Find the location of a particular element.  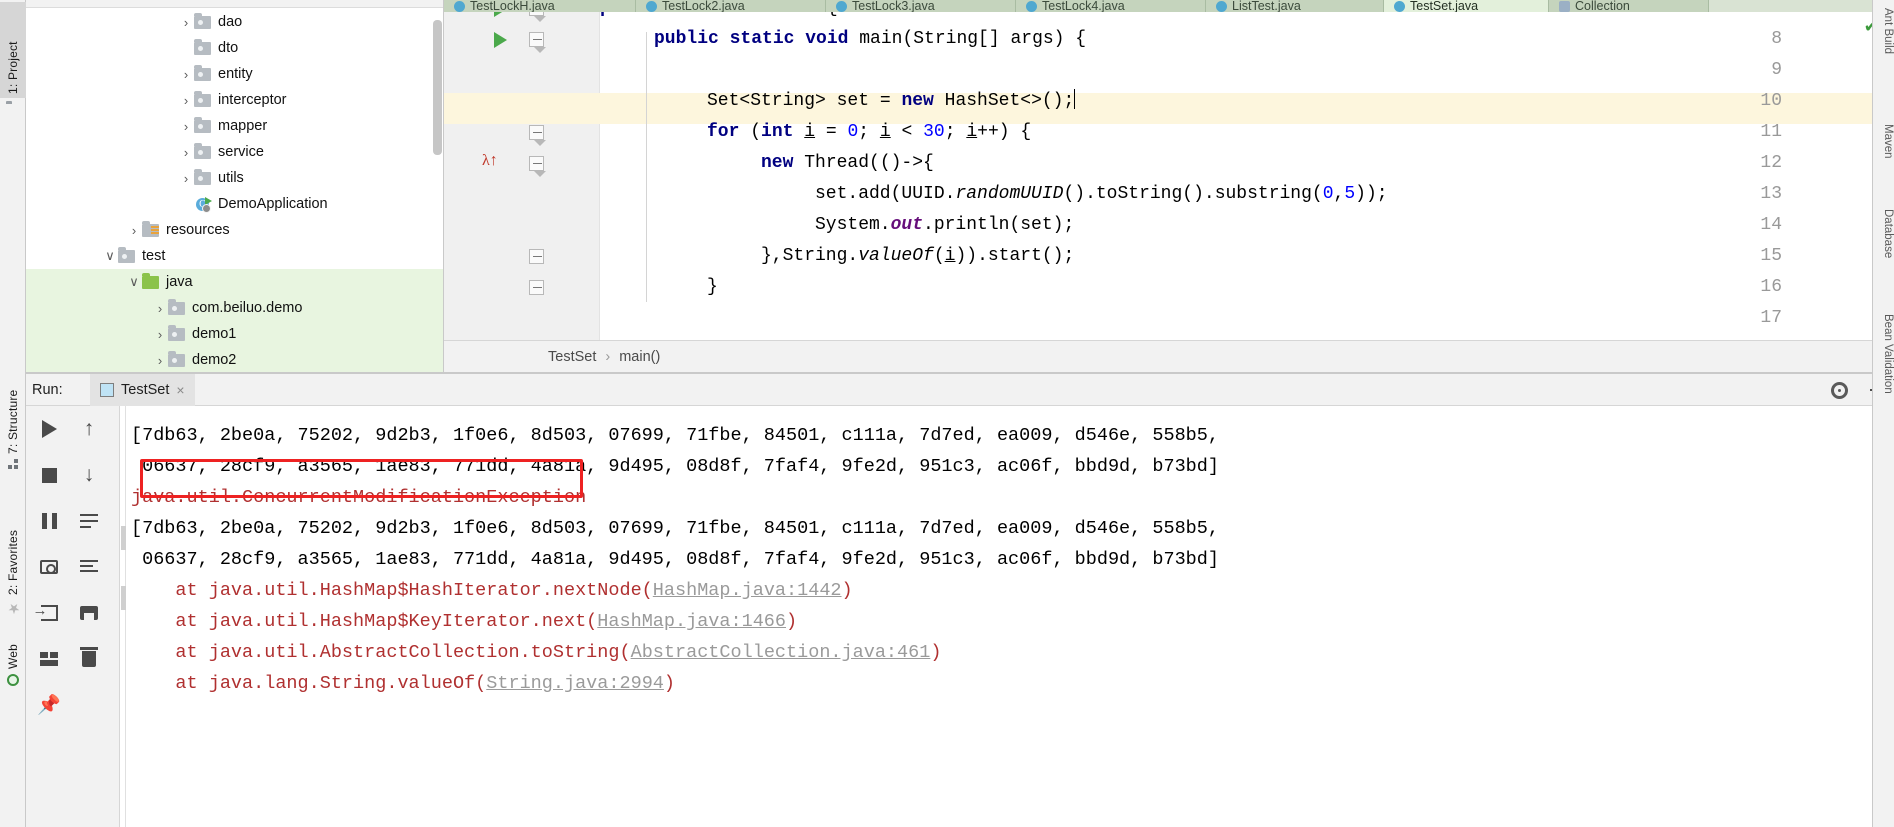

print-button is located at coordinates (89, 613).